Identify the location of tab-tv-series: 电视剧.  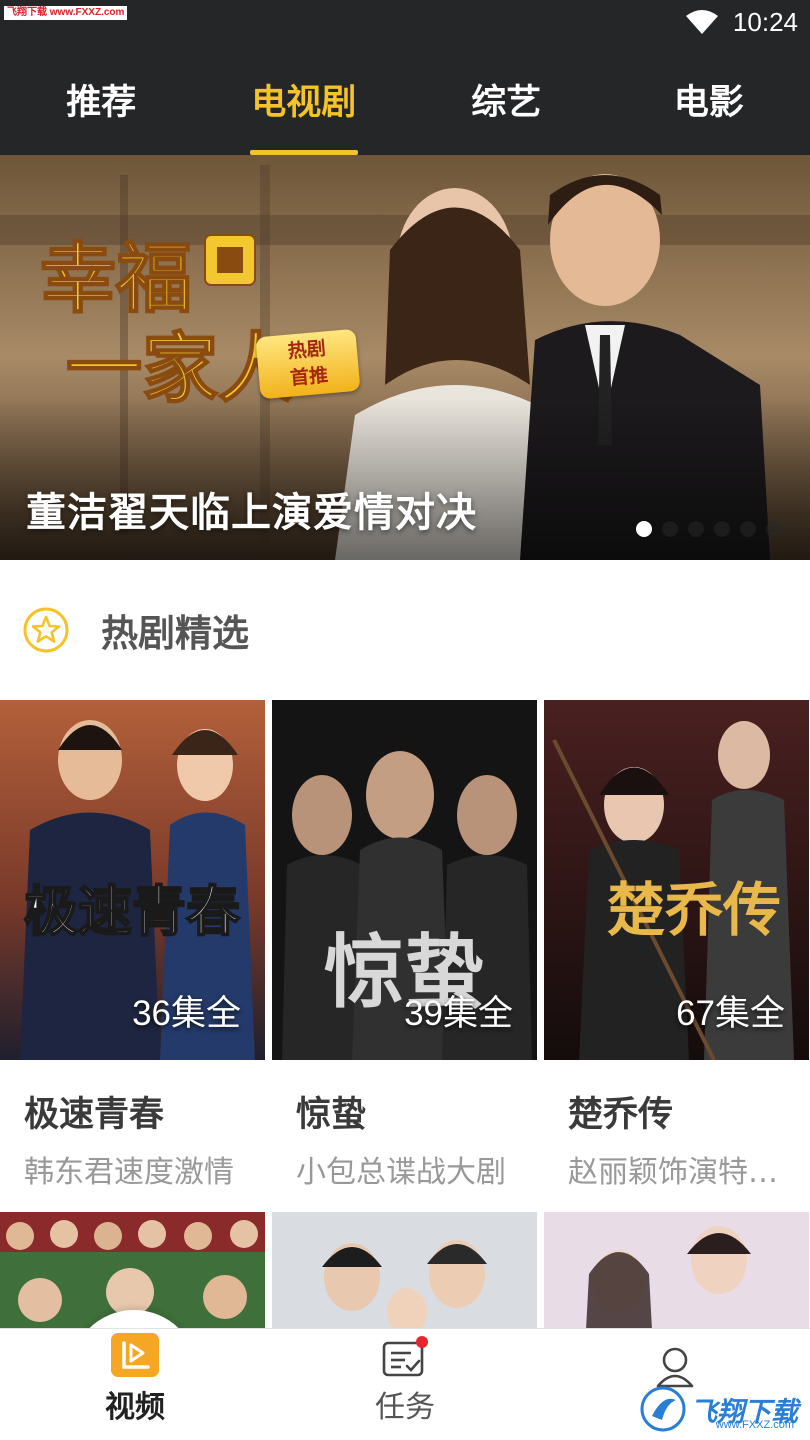
(304, 99).